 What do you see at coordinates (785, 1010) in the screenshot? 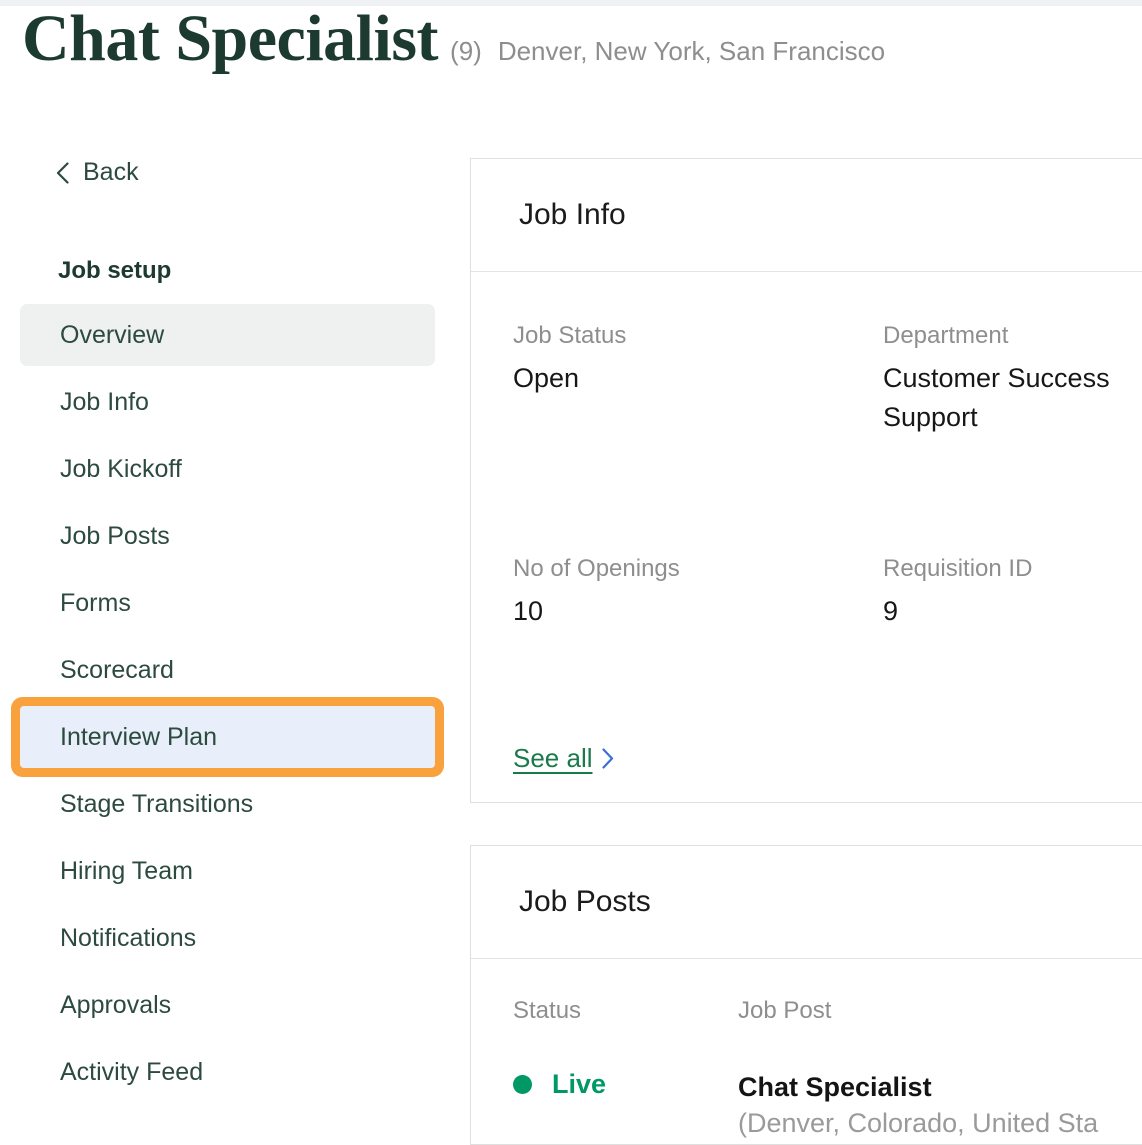
I see `column-header-job-post: Job Post` at bounding box center [785, 1010].